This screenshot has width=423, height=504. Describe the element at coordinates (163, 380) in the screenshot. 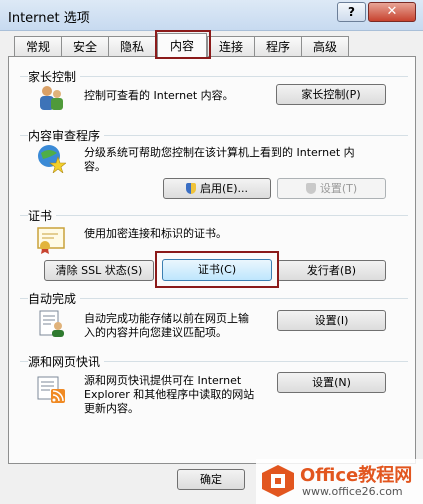

I see `feeds-desc-line1: 源和网页快讯提供可在 Internet` at that location.